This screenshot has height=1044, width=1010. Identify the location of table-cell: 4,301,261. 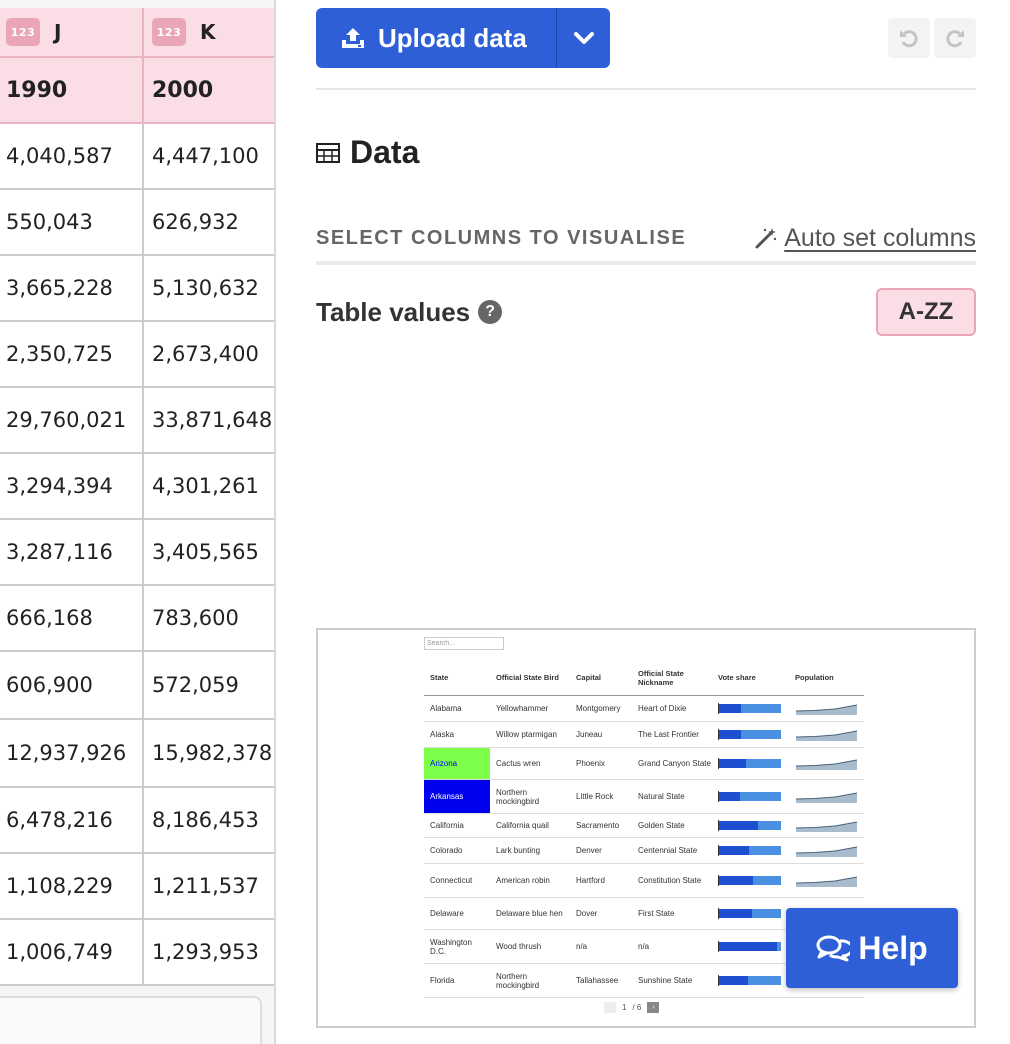
(209, 487).